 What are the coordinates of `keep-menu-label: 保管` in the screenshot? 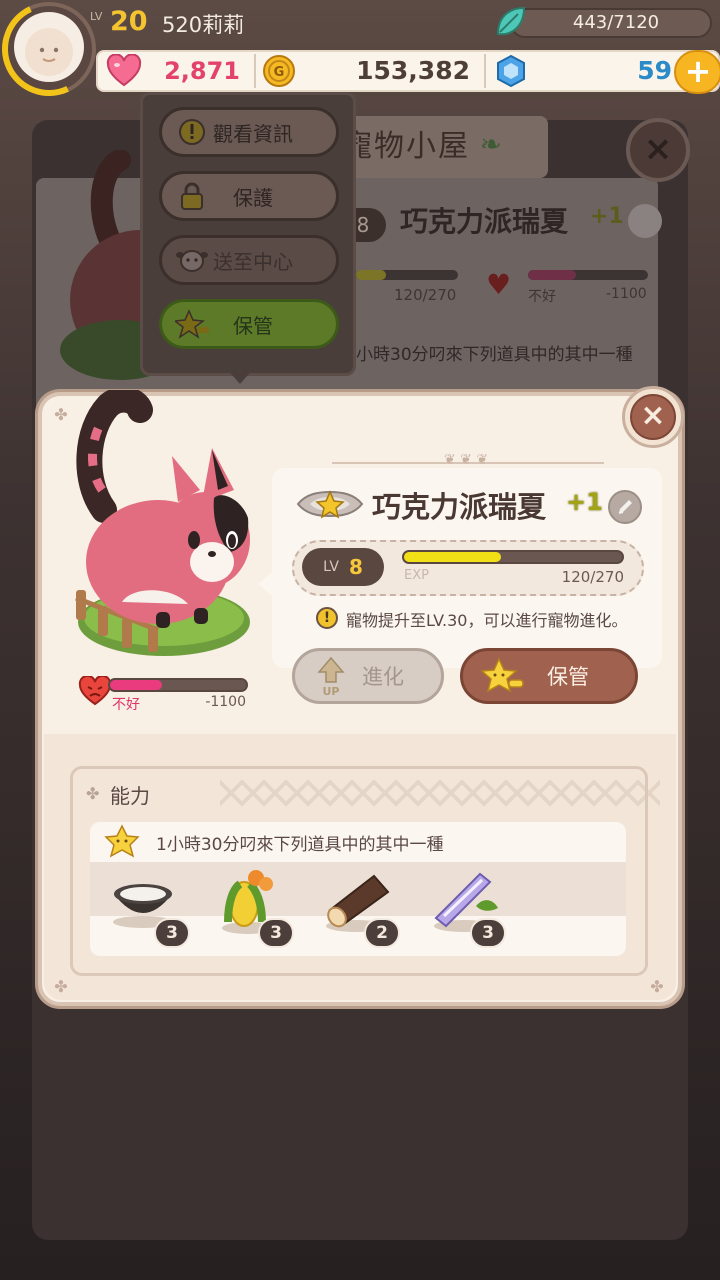 It's located at (253, 325).